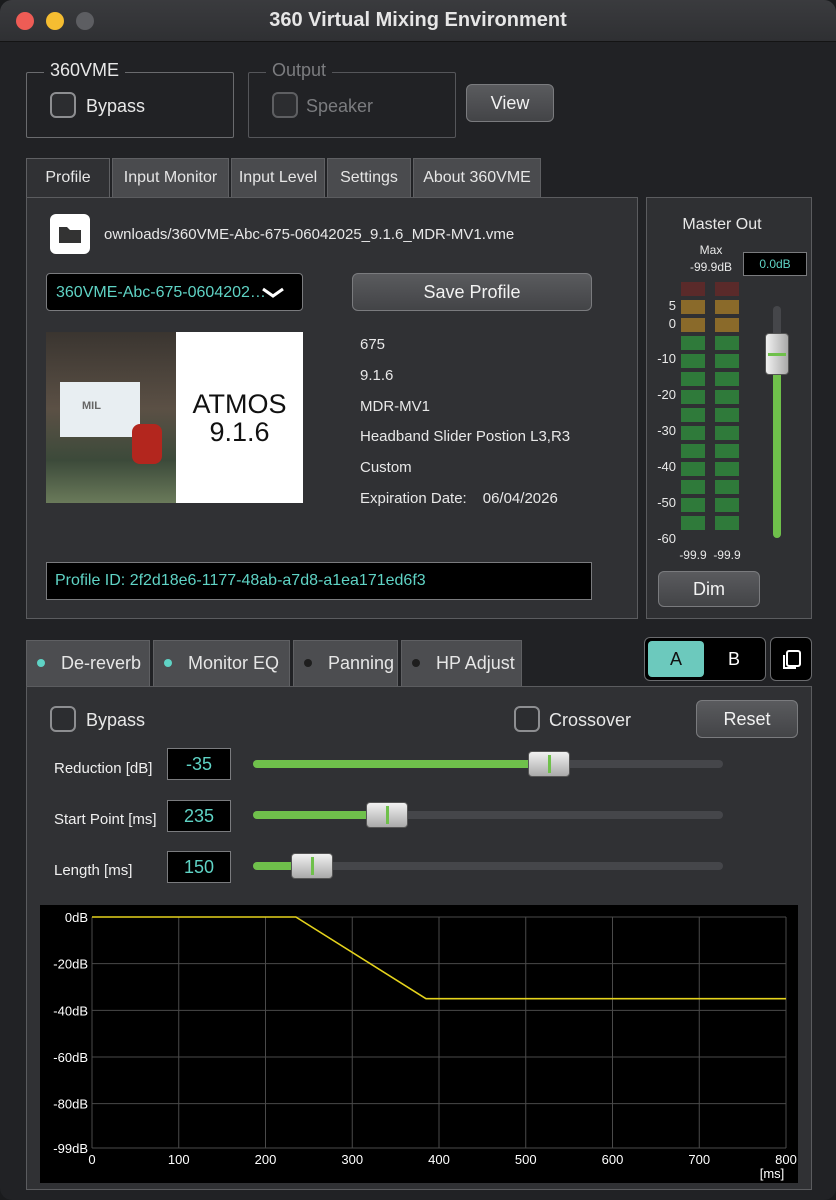 This screenshot has height=1200, width=836. Describe the element at coordinates (418, 21) in the screenshot. I see `title-bar: 360 Virtual Mixing Environment` at that location.